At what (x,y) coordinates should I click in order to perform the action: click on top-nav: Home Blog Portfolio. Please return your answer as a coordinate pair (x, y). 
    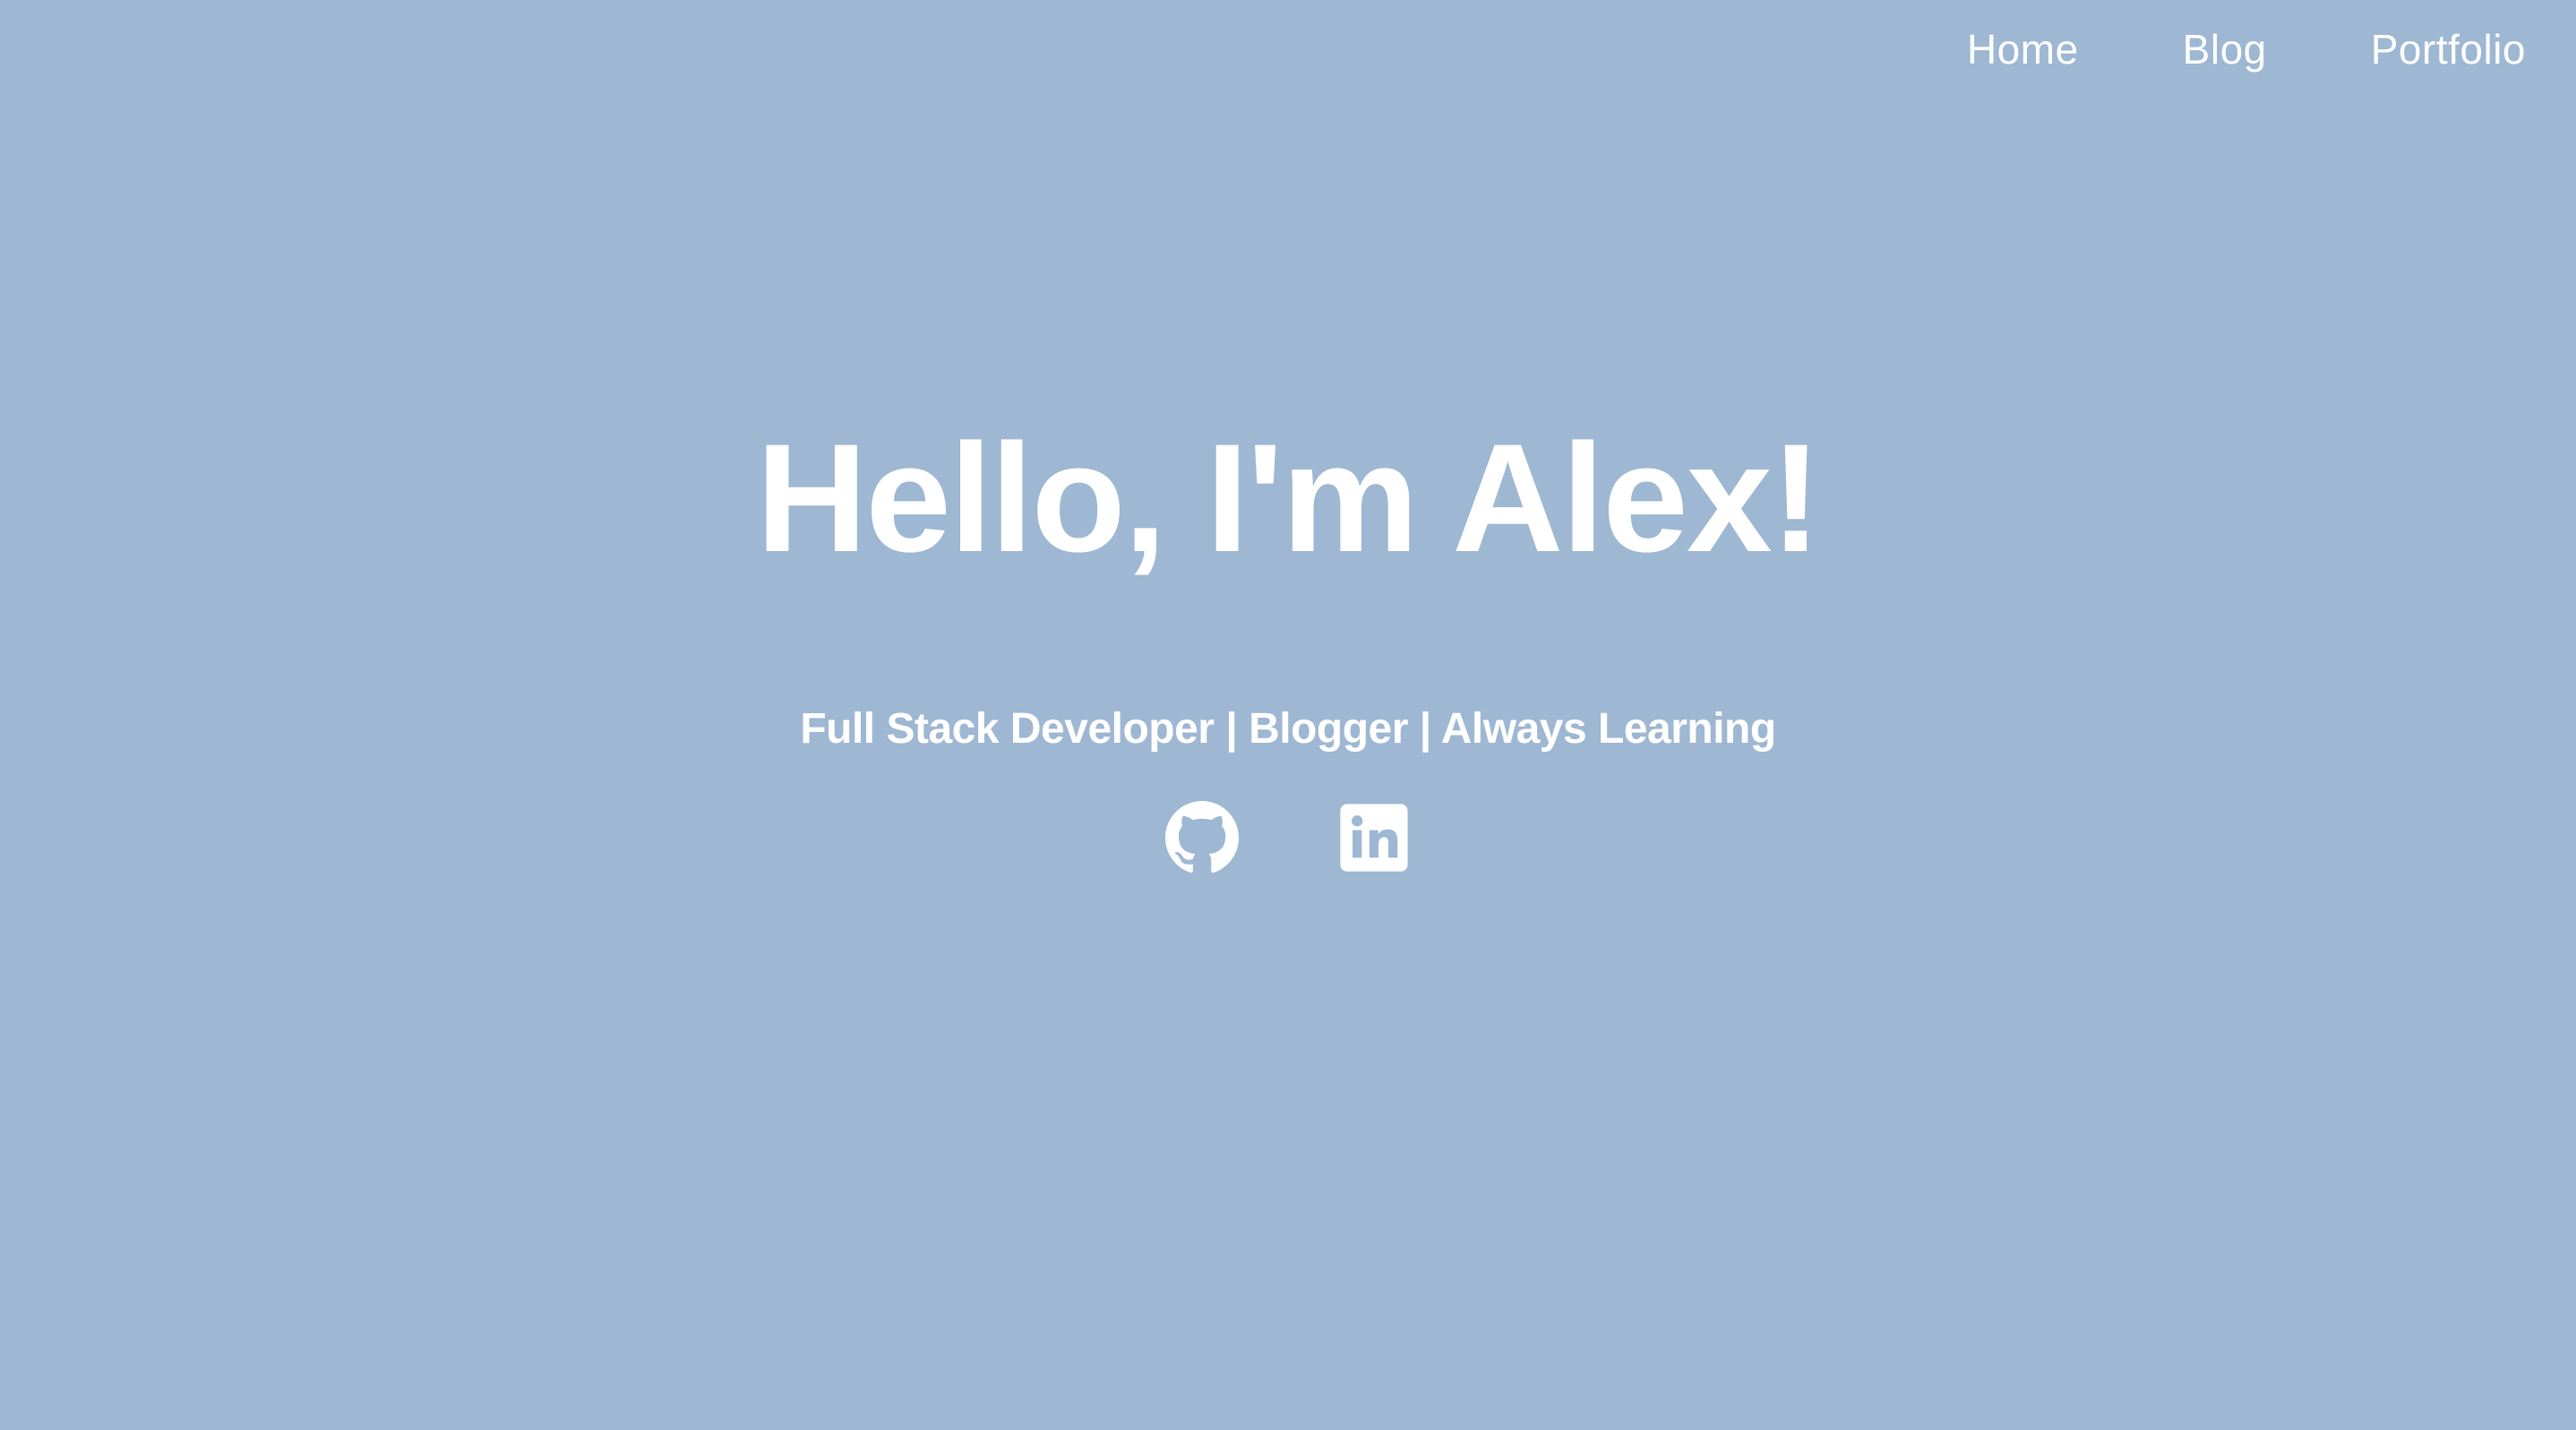
    Looking at the image, I should click on (2246, 49).